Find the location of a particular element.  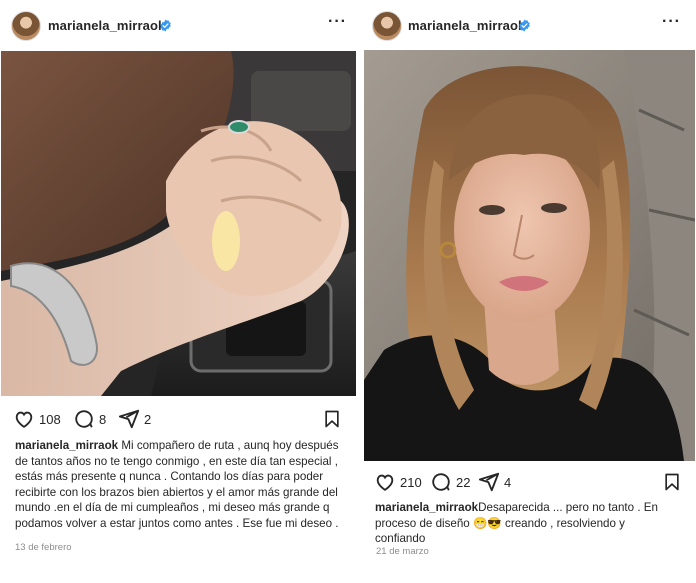

post-date: 13 de febrero is located at coordinates (43, 547).